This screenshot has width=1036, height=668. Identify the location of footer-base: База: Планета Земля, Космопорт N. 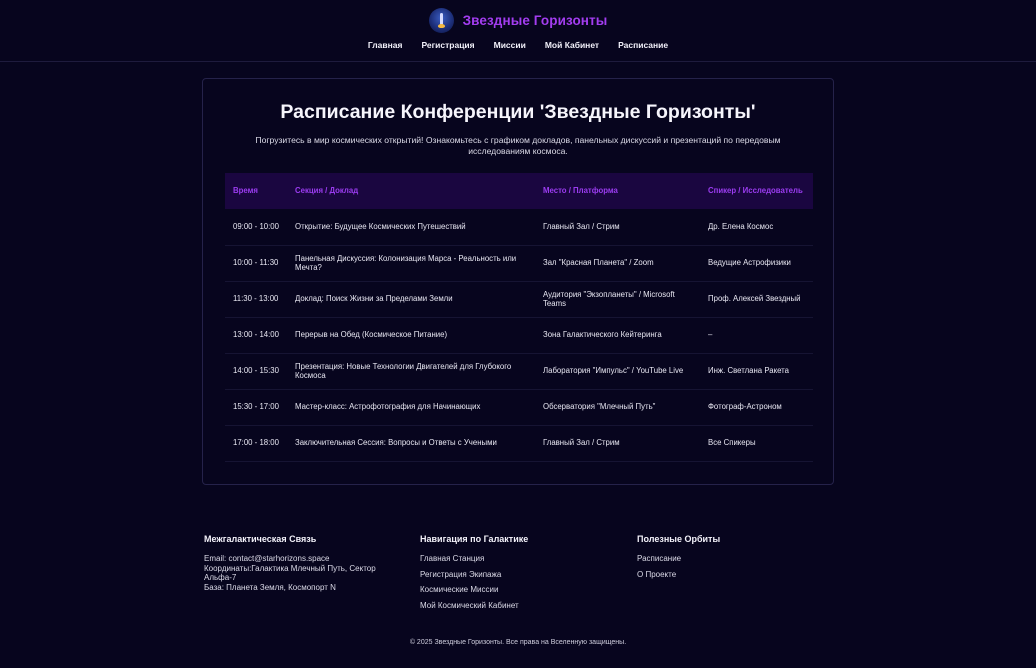
(270, 587).